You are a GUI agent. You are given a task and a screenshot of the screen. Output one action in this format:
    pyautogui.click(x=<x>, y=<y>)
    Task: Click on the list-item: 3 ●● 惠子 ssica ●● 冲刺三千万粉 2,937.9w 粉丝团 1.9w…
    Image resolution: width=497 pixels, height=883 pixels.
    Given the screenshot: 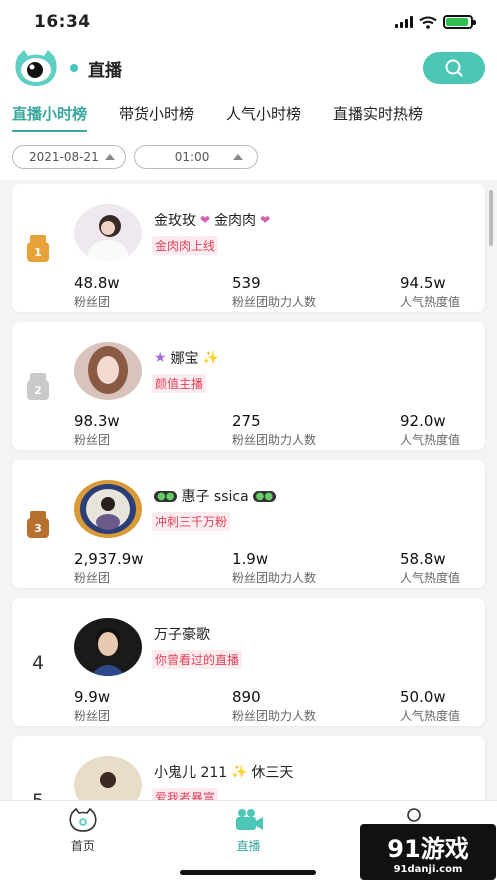 What is the action you would take?
    pyautogui.click(x=248, y=524)
    